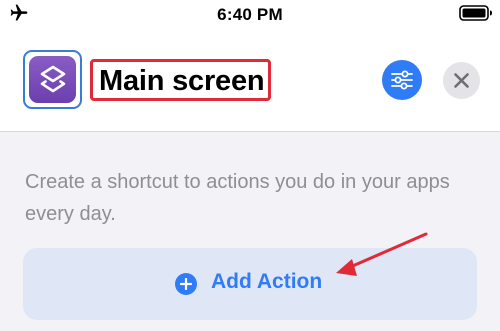  What do you see at coordinates (475, 13) in the screenshot?
I see `battery-icon` at bounding box center [475, 13].